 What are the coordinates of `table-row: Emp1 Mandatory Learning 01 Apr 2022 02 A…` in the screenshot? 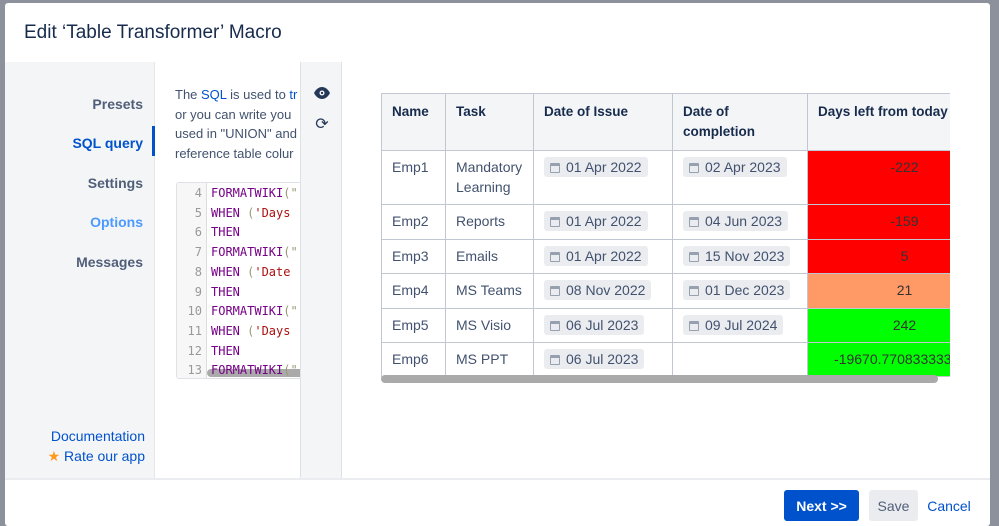 It's located at (665, 177).